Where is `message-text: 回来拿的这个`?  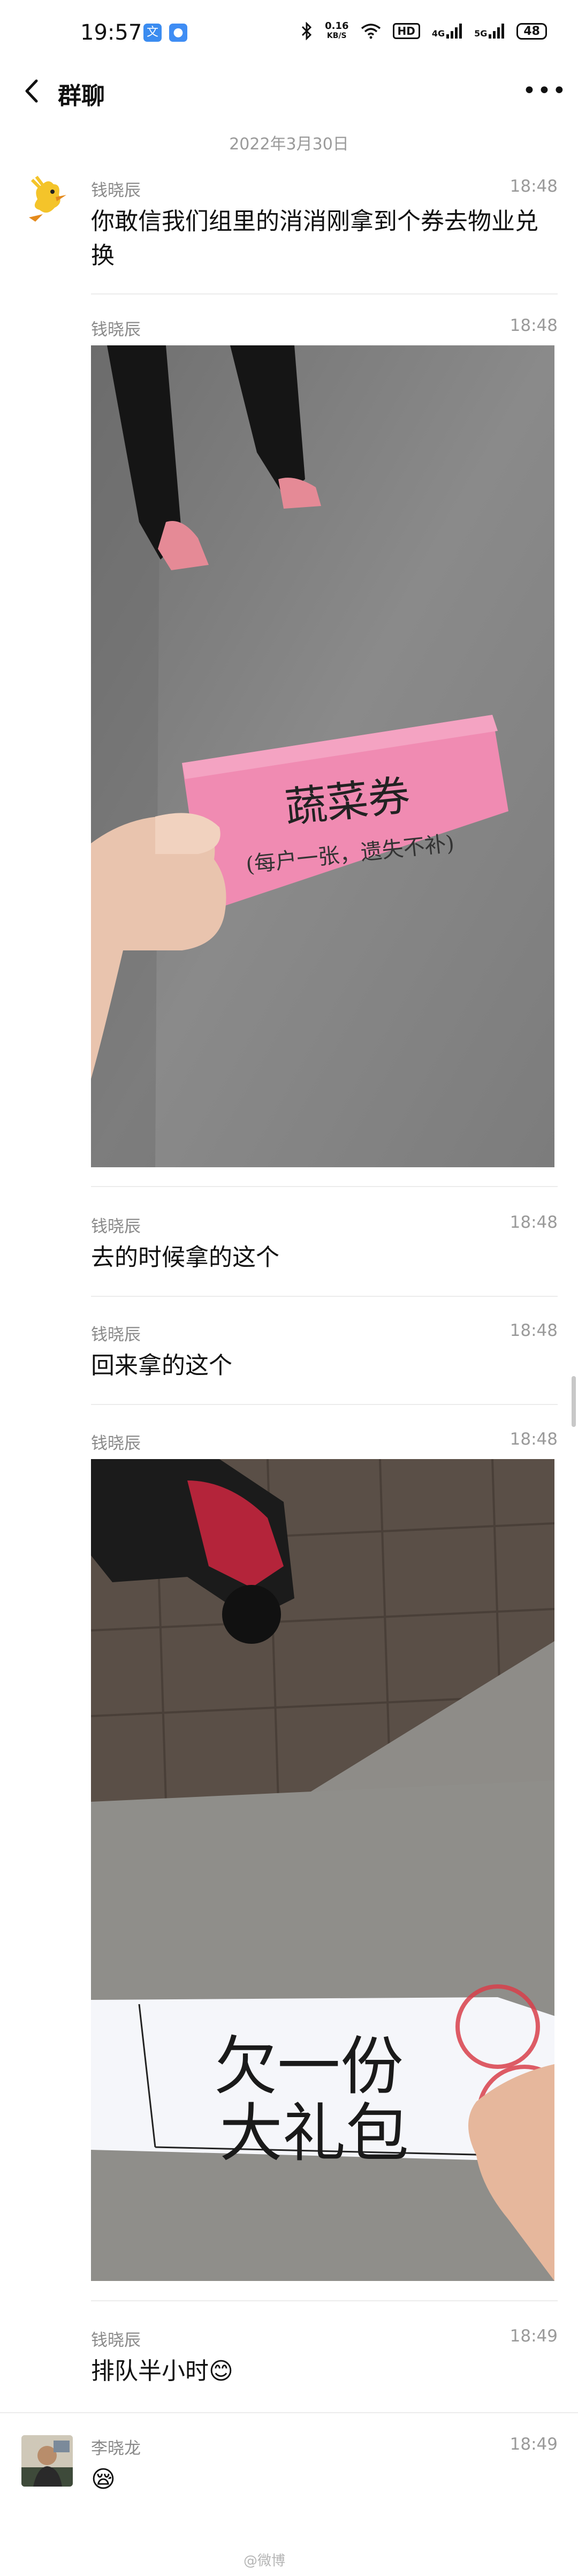 message-text: 回来拿的这个 is located at coordinates (318, 1366).